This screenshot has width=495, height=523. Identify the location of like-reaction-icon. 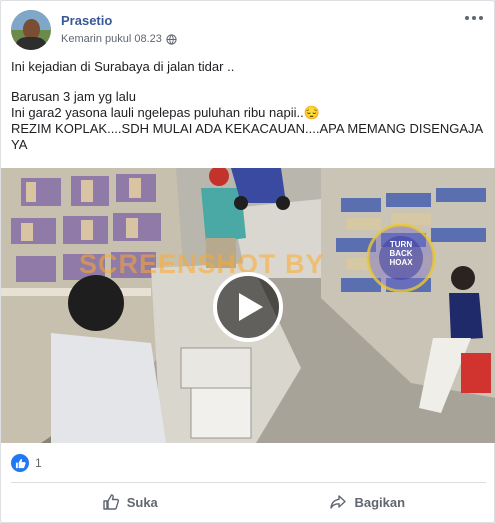
(20, 463).